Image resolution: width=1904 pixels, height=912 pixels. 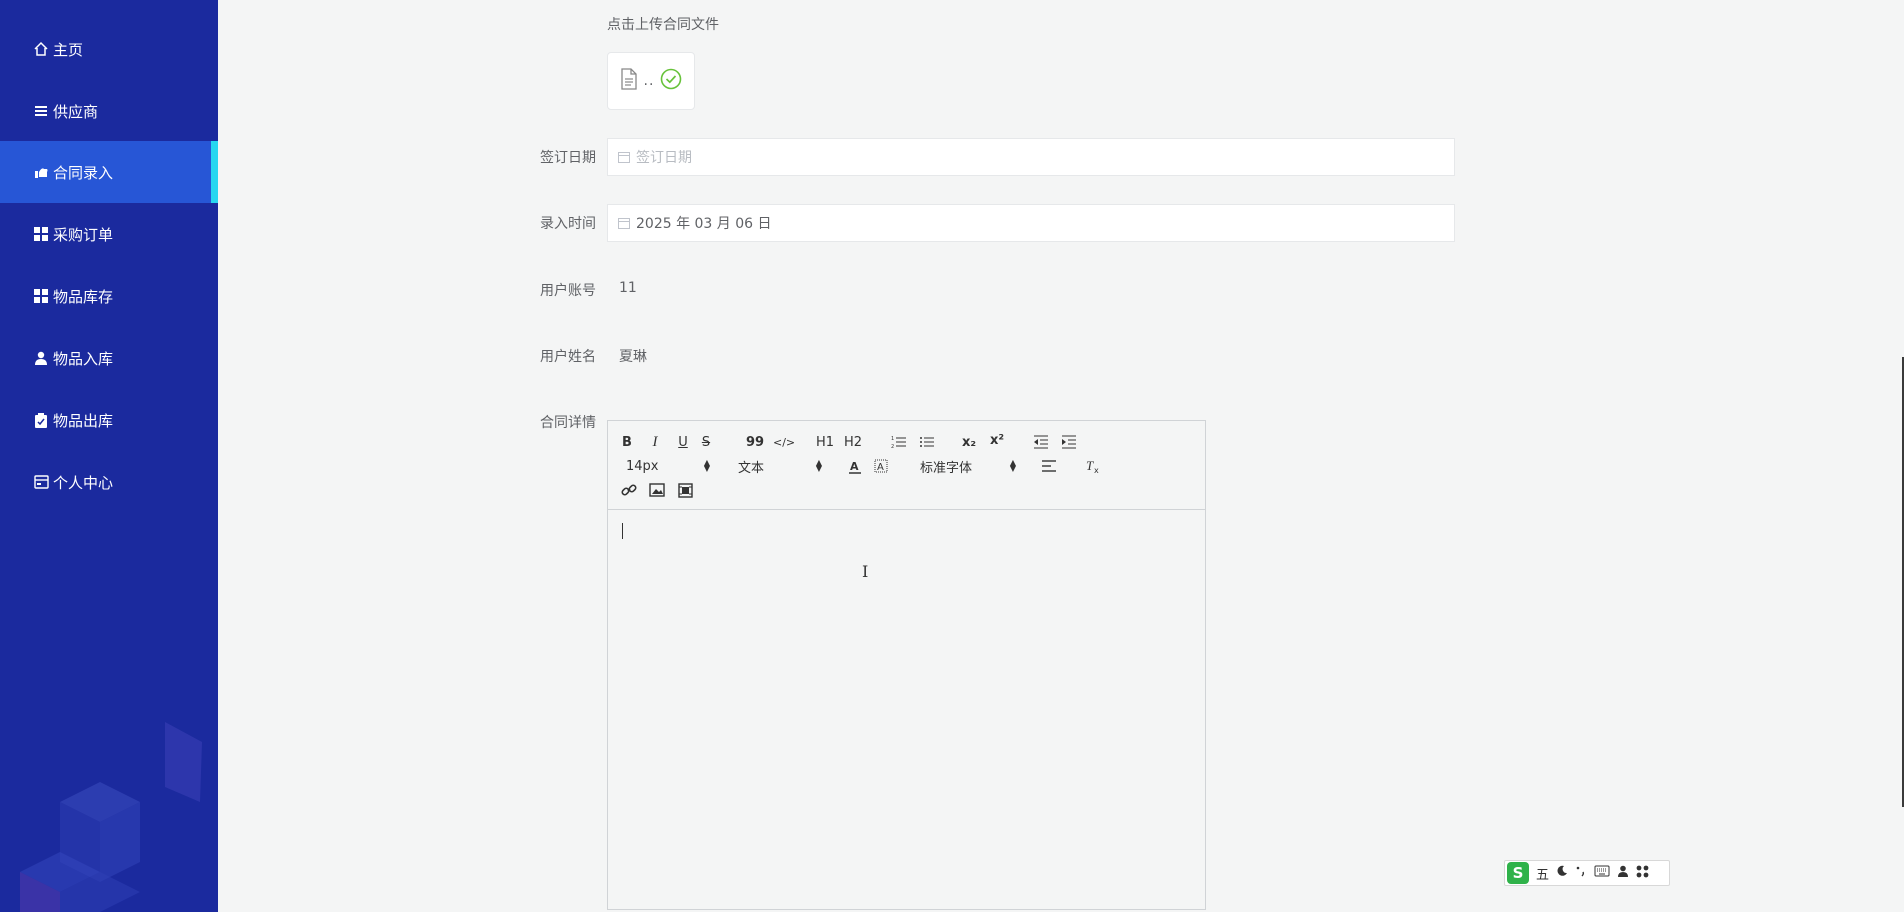 What do you see at coordinates (1562, 873) in the screenshot?
I see `moon-icon` at bounding box center [1562, 873].